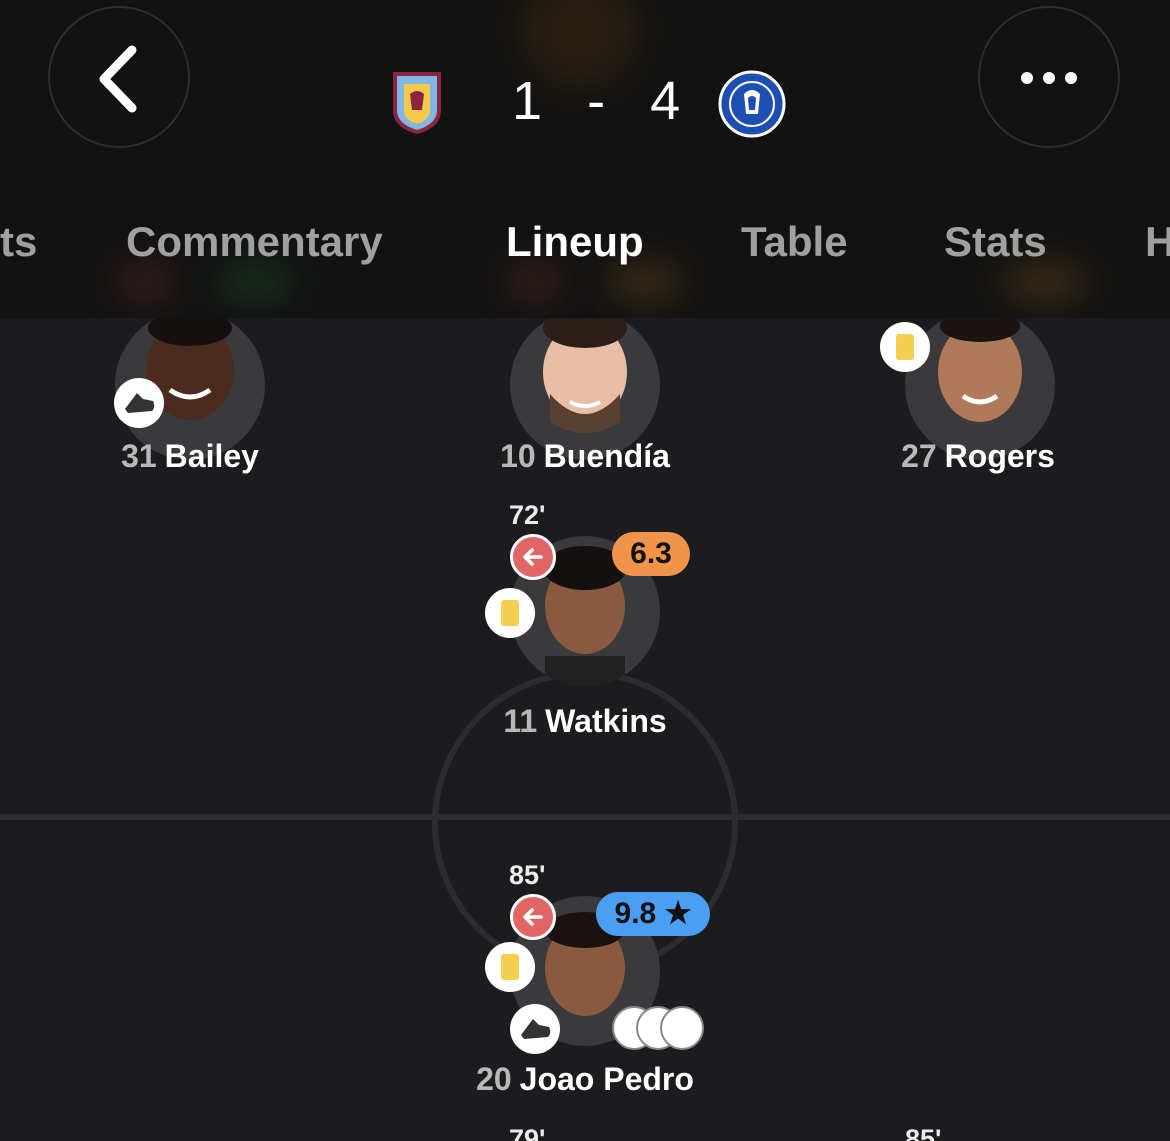 This screenshot has width=1170, height=1141. I want to click on more-options-button, so click(1049, 77).